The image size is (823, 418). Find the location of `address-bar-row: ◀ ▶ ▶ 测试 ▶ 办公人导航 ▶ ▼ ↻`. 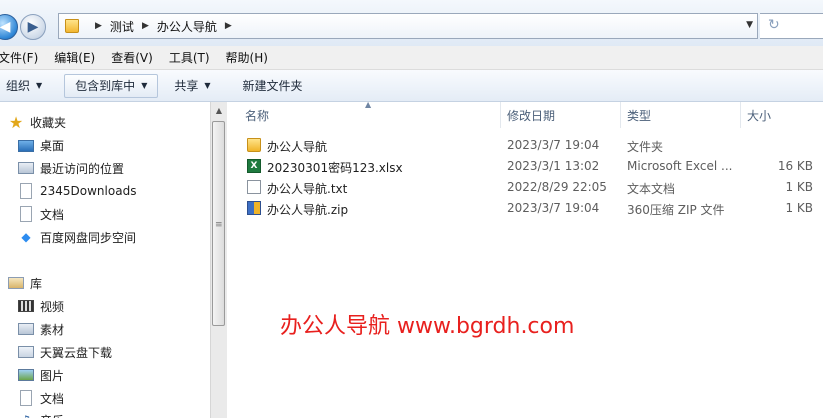

address-bar-row: ◀ ▶ ▶ 测试 ▶ 办公人导航 ▶ ▼ ↻ is located at coordinates (411, 23).